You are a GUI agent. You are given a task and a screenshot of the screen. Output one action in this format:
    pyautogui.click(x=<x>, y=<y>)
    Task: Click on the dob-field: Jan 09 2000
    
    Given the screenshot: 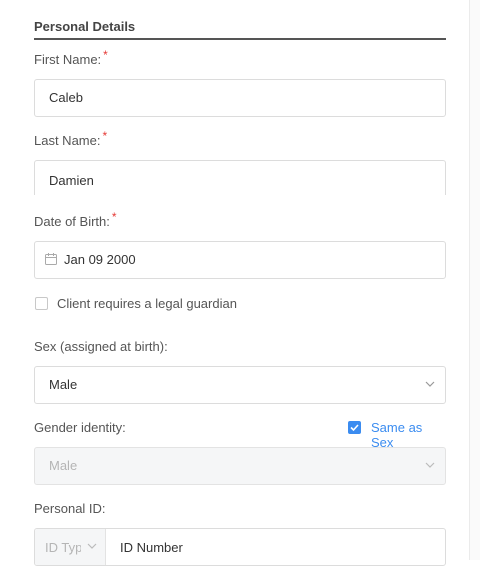 What is the action you would take?
    pyautogui.click(x=240, y=260)
    